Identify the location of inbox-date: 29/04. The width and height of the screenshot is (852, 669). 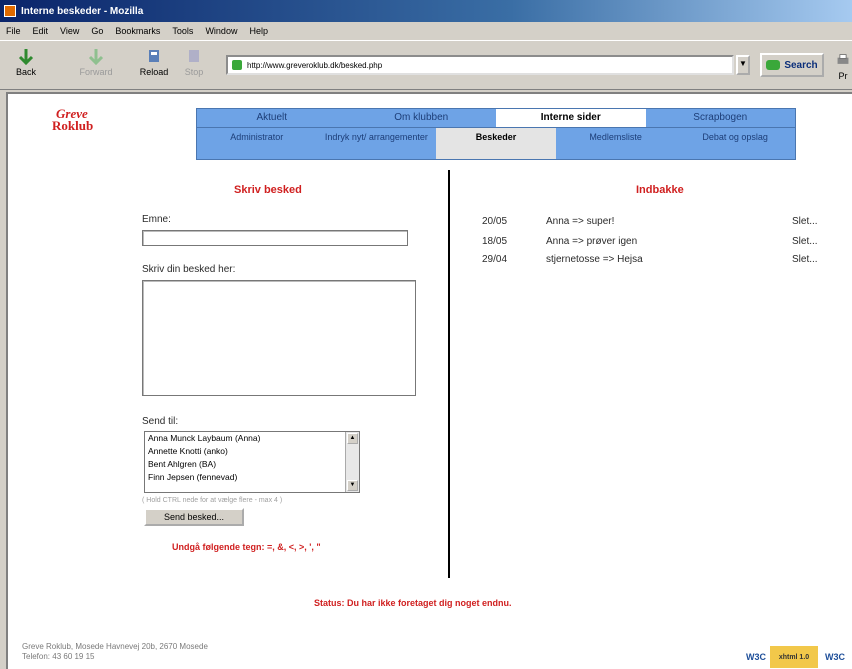
(495, 259).